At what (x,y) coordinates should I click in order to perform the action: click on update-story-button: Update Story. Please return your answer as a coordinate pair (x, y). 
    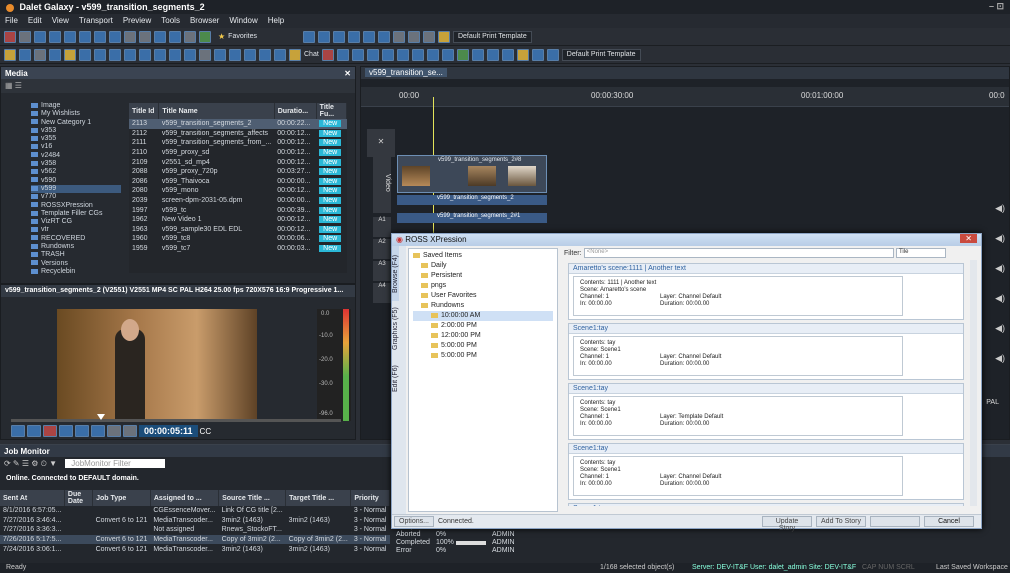
    Looking at the image, I should click on (787, 524).